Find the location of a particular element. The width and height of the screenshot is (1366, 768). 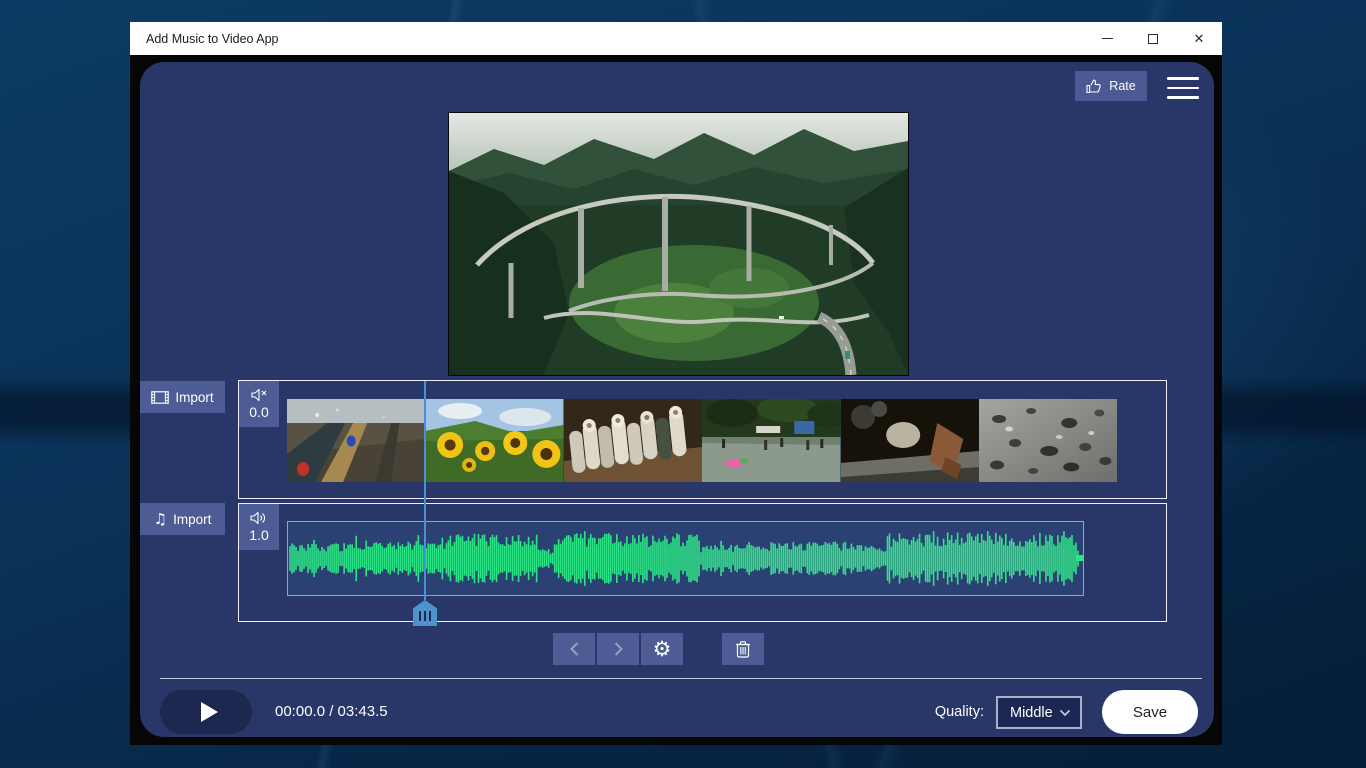

close-icon: ✕ is located at coordinates (1199, 38).